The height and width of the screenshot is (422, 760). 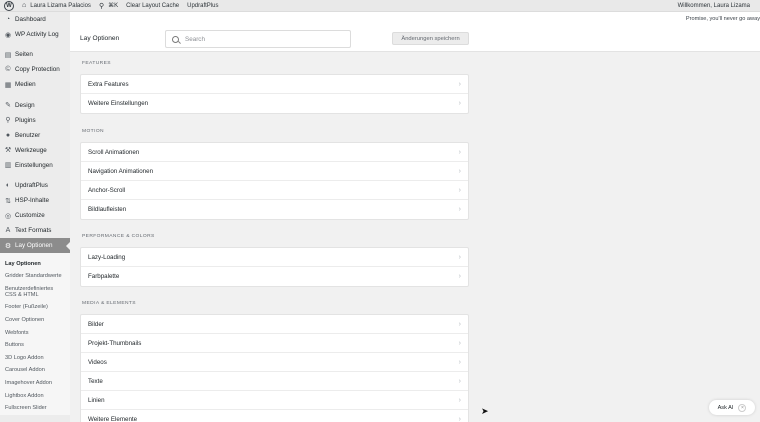 I want to click on sidebar-item: ◐ UpdraftPlus, so click(x=35, y=185).